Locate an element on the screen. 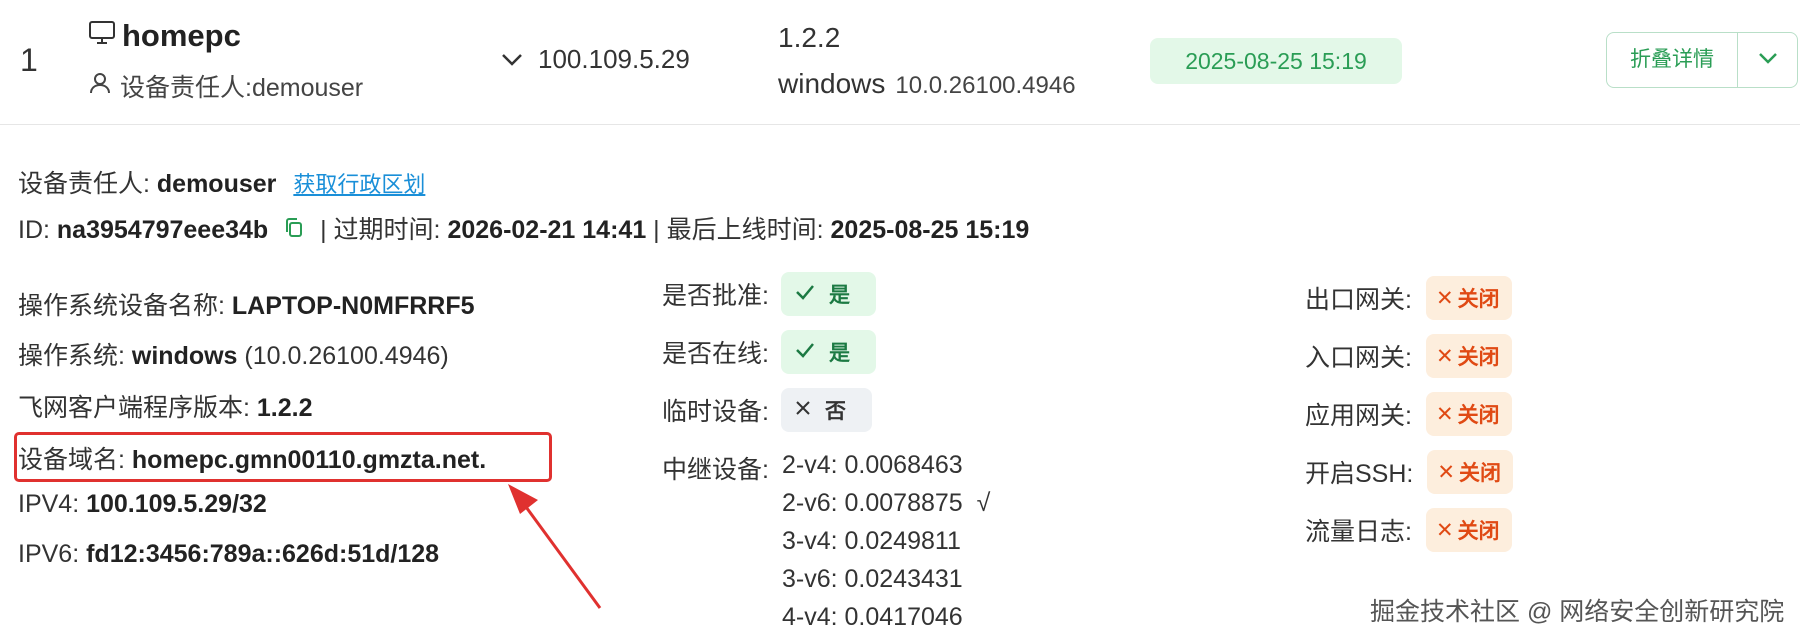 Image resolution: width=1800 pixels, height=644 pixels. owner-value: demouser is located at coordinates (216, 184).